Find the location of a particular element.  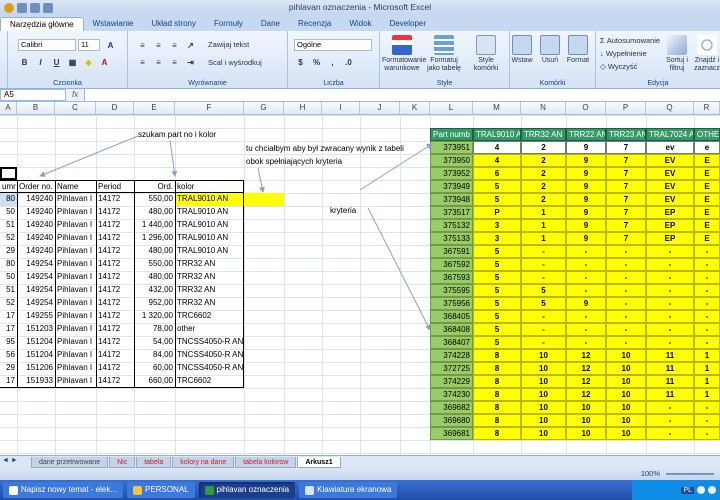

right-table-cell: 373517 is located at coordinates (451, 212).